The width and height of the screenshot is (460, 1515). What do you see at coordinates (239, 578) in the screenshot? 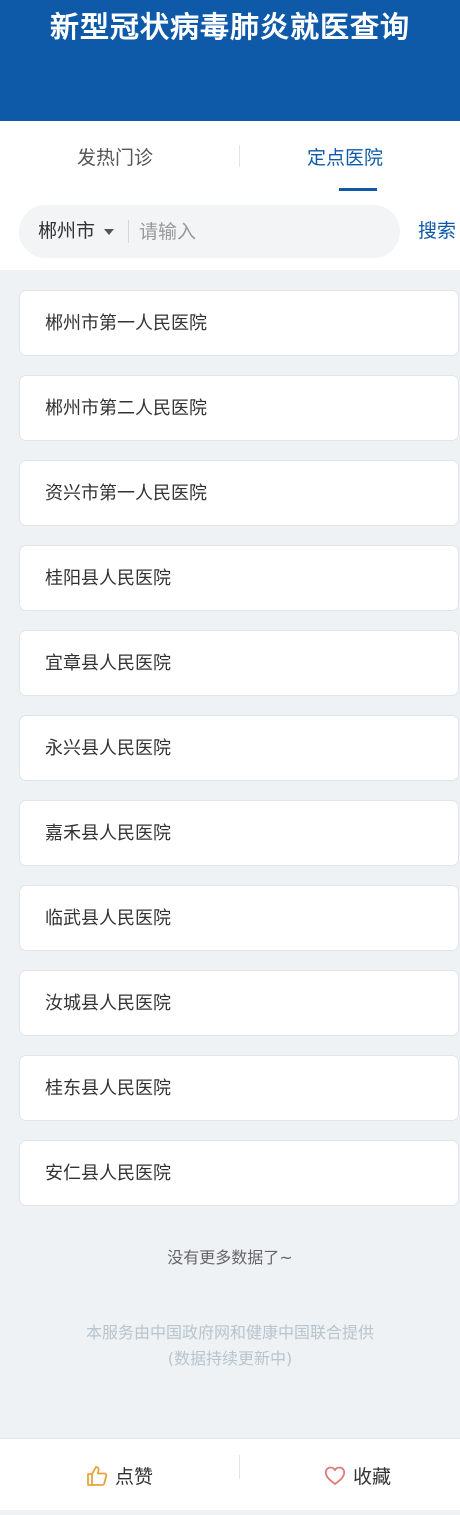
I see `hospital-item: 桂阳县人民医院` at bounding box center [239, 578].